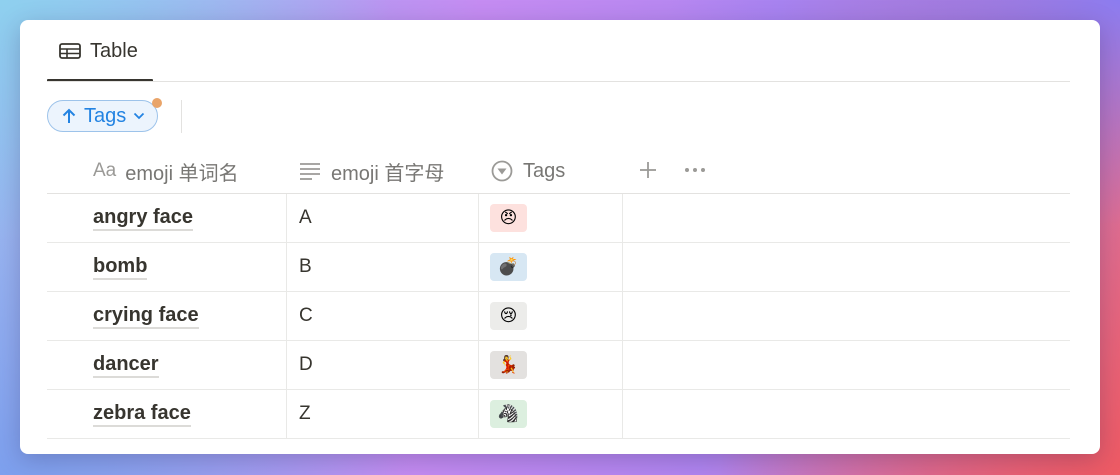 The height and width of the screenshot is (475, 1120). What do you see at coordinates (508, 267) in the screenshot?
I see `tag-pill: 💣` at bounding box center [508, 267].